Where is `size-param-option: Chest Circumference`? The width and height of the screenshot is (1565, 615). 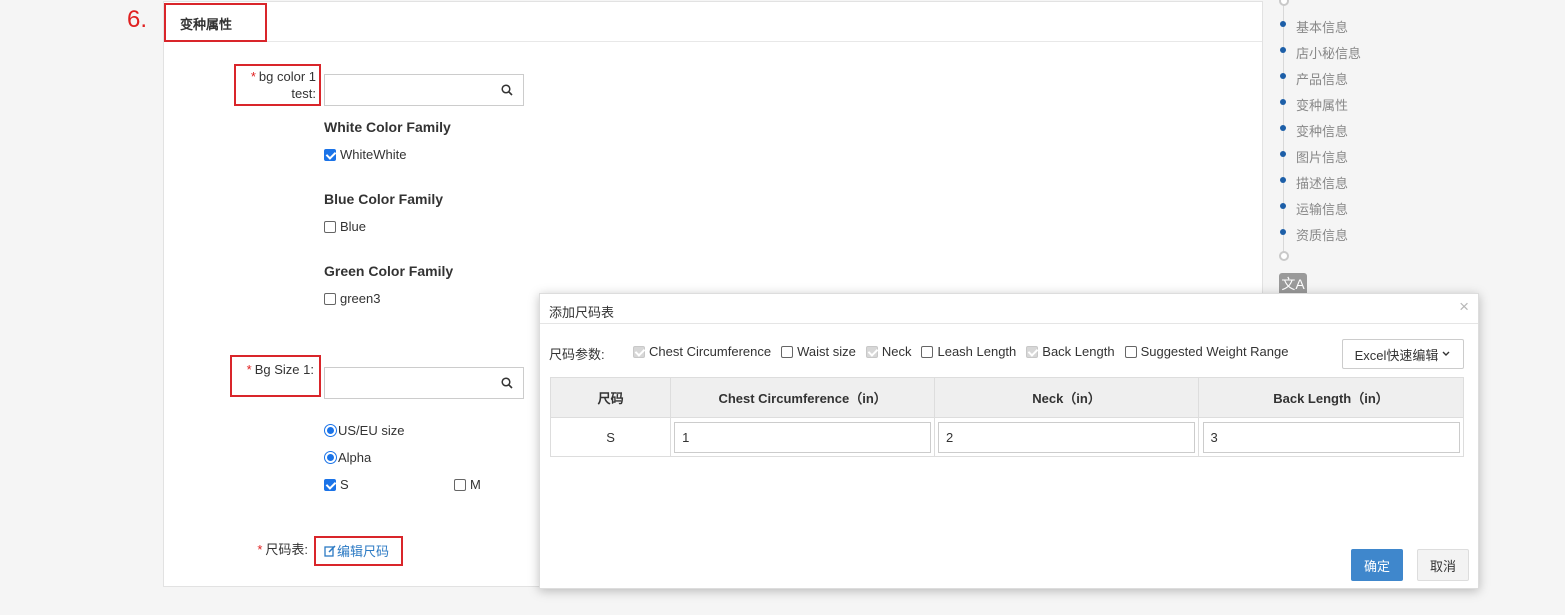 size-param-option: Chest Circumference is located at coordinates (702, 351).